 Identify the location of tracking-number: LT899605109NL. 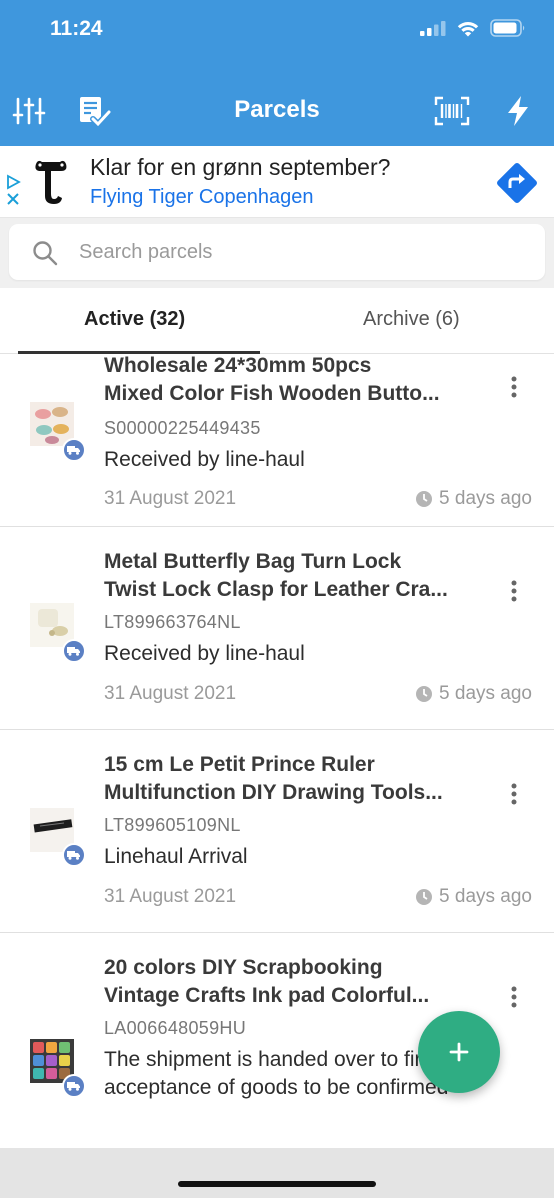
(172, 825).